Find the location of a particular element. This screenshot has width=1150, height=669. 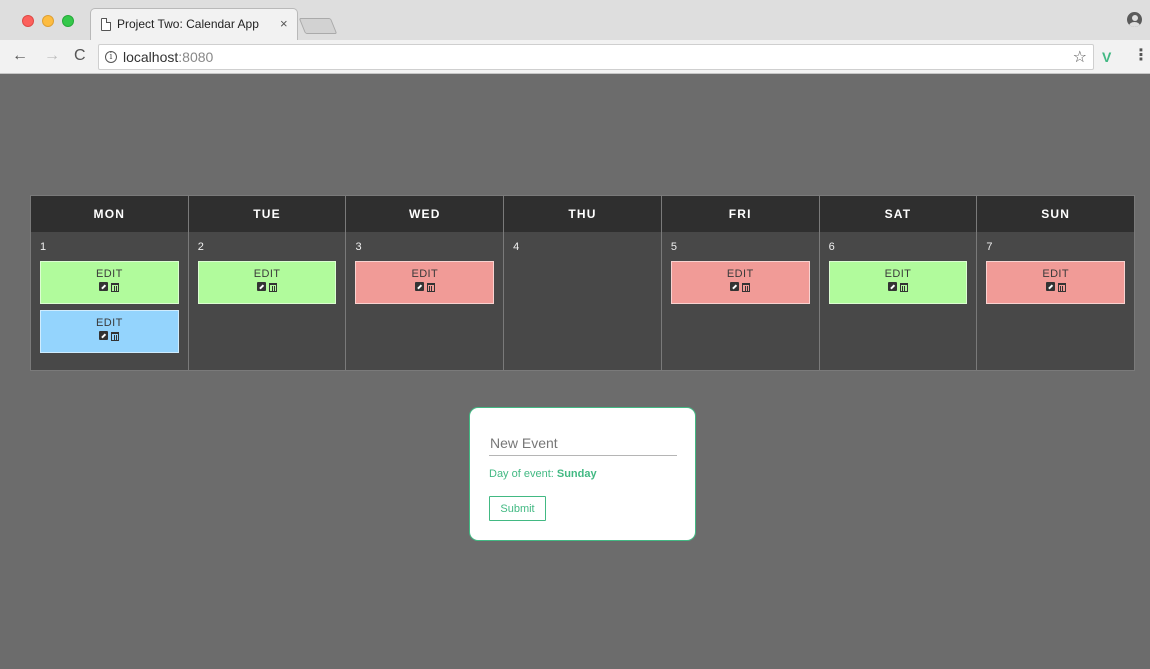

day-header: FRI is located at coordinates (740, 214).